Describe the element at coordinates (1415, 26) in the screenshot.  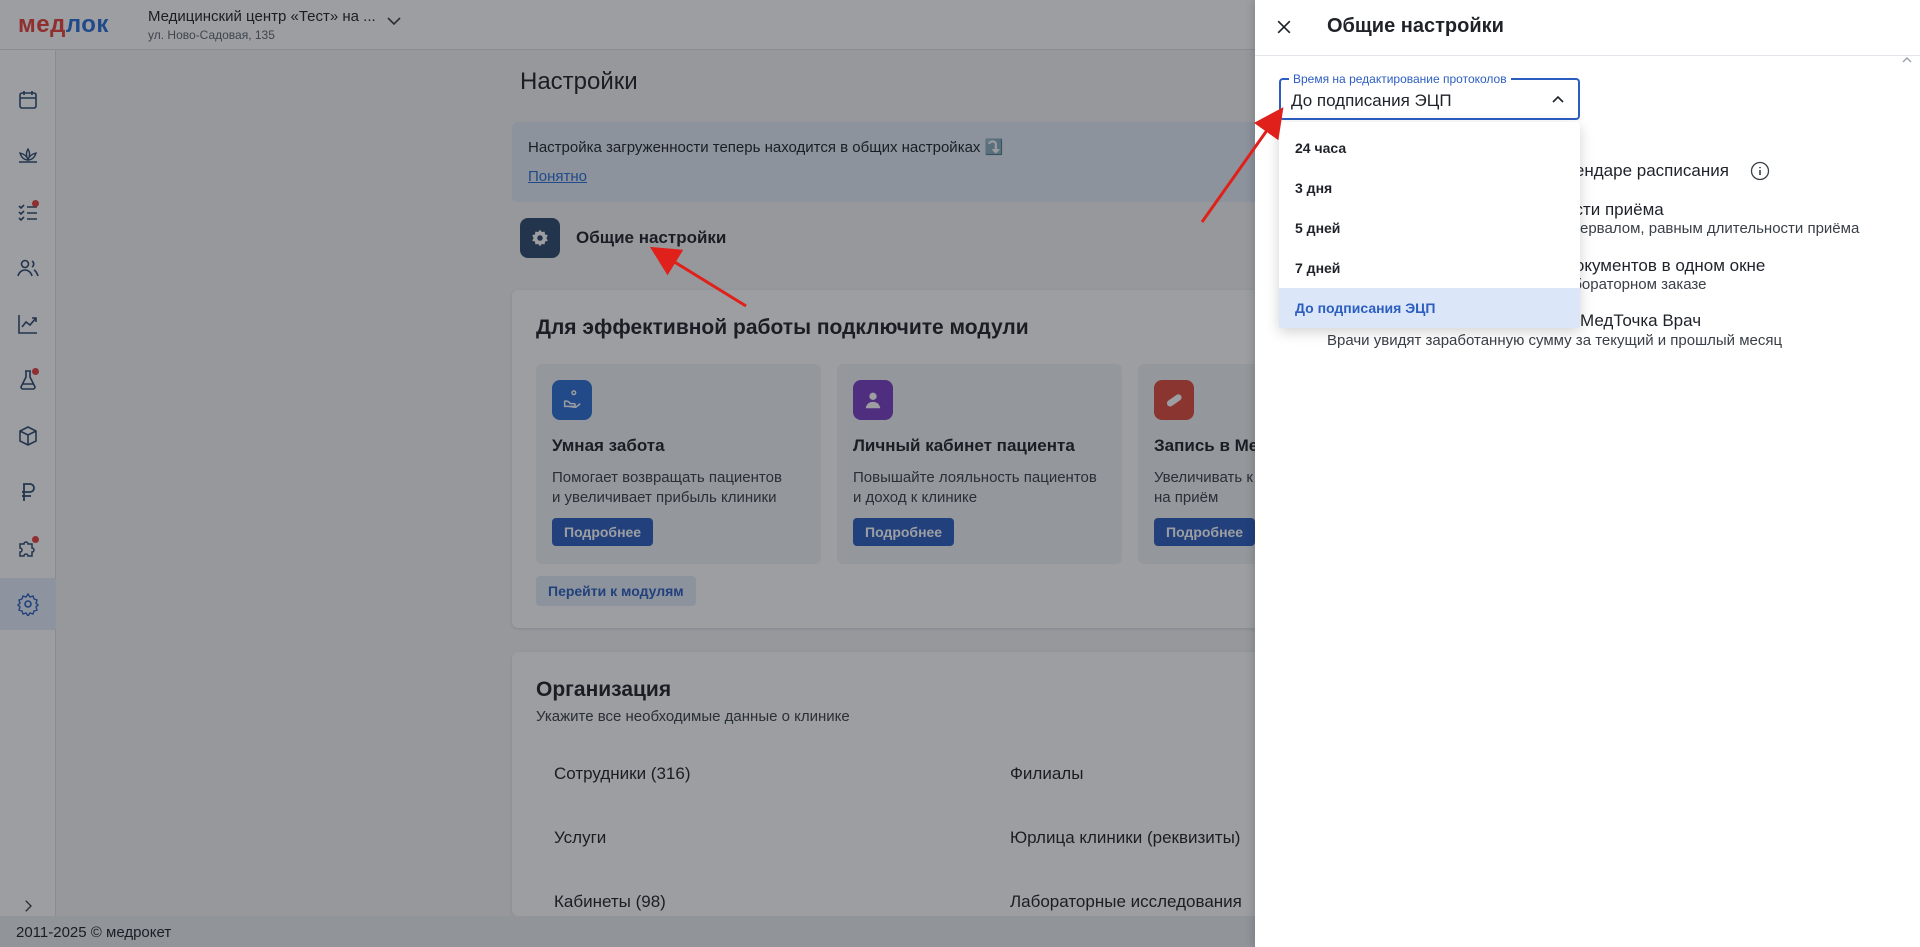
I see `drawer-title: Общие настройки` at that location.